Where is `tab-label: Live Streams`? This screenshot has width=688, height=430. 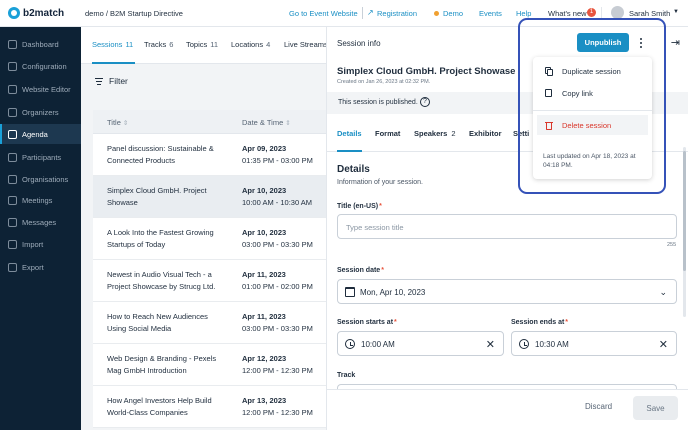
tab-label: Live Streams is located at coordinates (306, 44).